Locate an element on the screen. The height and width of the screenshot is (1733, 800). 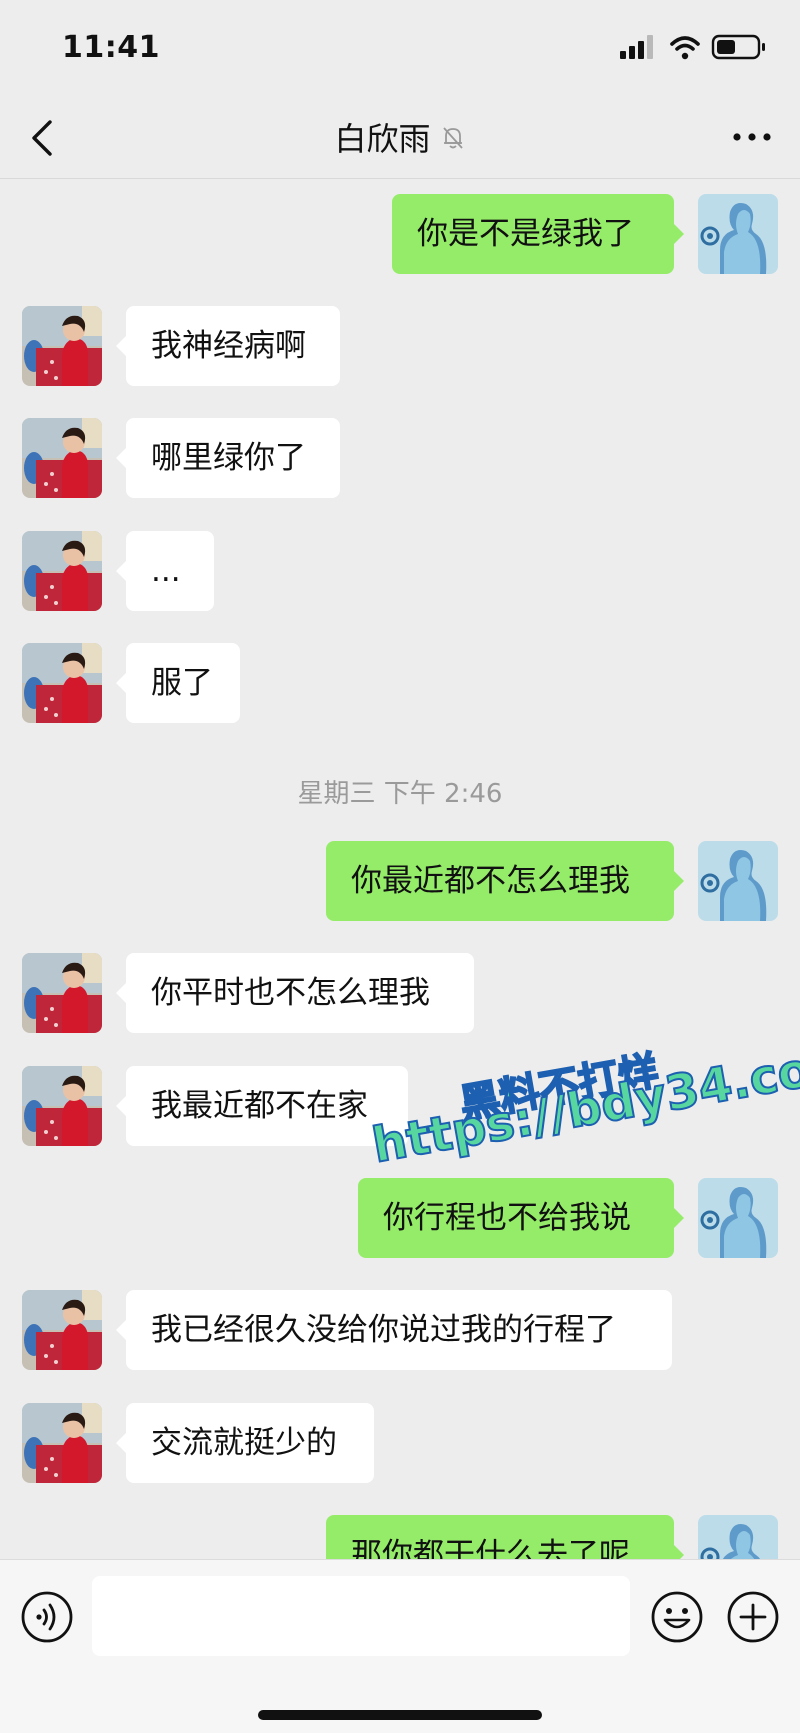
incoming-message-bubble: 服了 is located at coordinates (183, 683).